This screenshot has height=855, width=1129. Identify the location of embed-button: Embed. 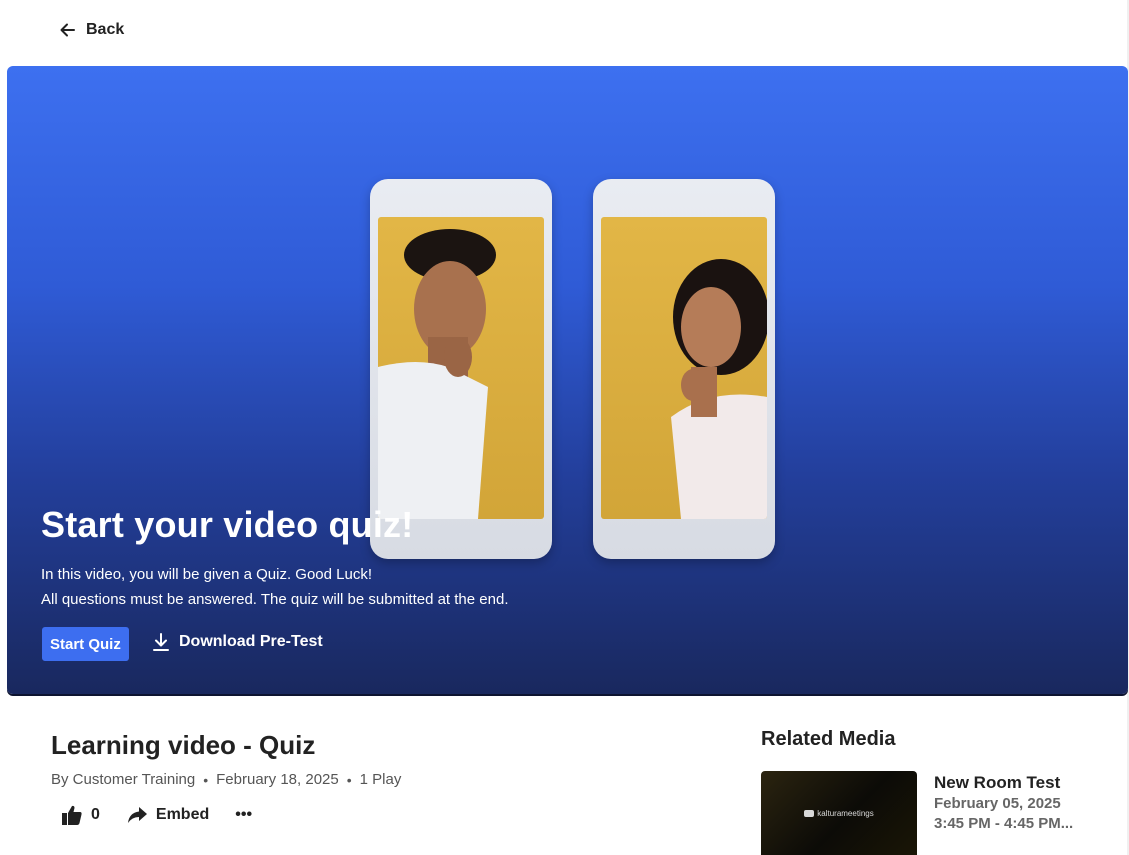
(167, 815).